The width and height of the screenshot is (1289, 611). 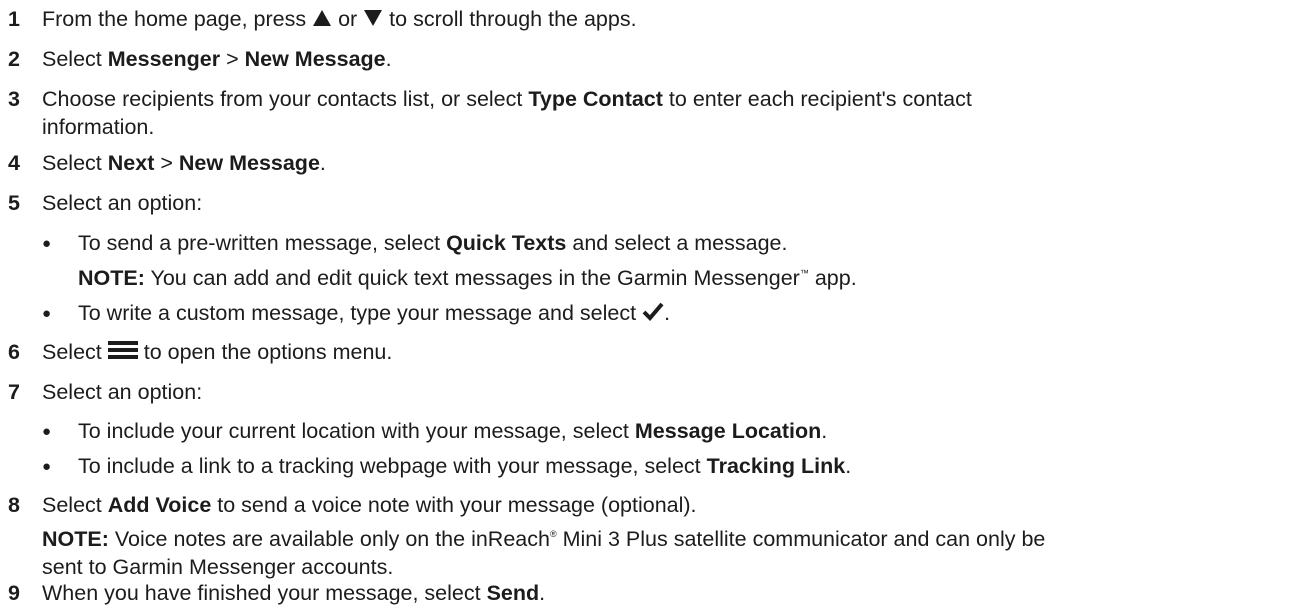 I want to click on menu-icon, so click(x=122, y=350).